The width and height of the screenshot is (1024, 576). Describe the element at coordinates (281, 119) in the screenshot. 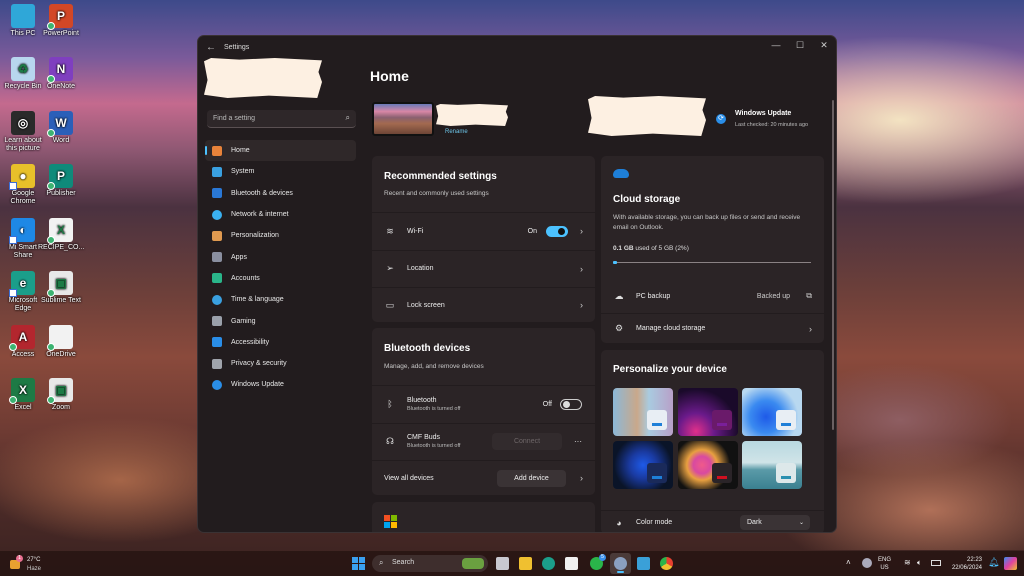

I see `search-input: Find a setting ⌕` at that location.